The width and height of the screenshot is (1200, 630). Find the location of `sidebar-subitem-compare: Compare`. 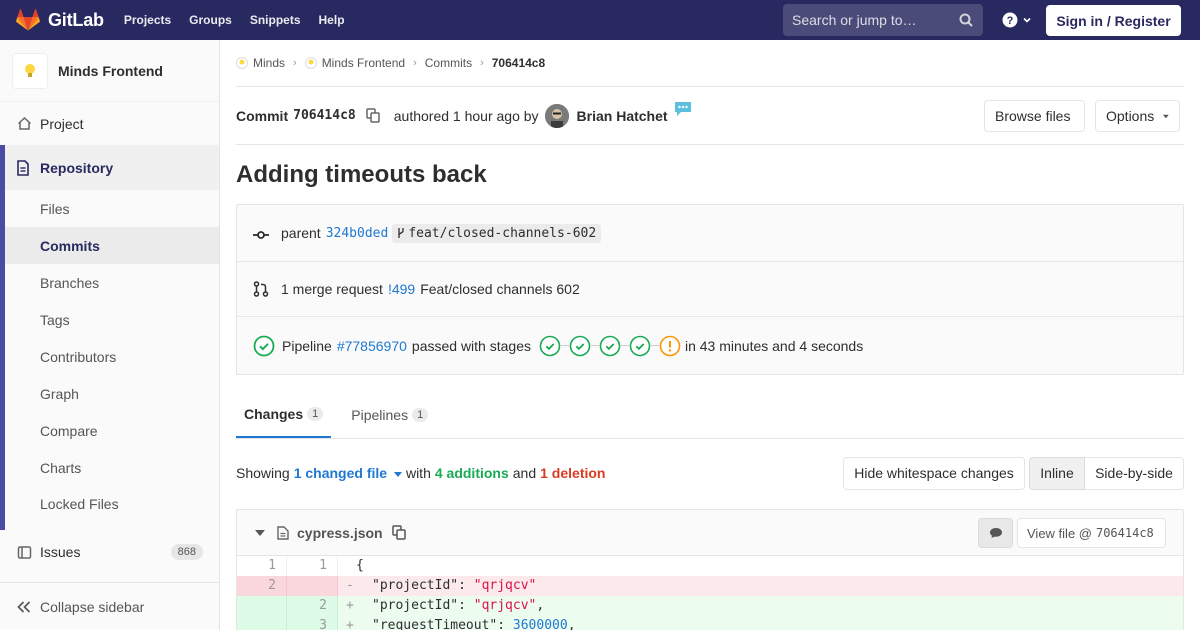

sidebar-subitem-compare: Compare is located at coordinates (109, 430).